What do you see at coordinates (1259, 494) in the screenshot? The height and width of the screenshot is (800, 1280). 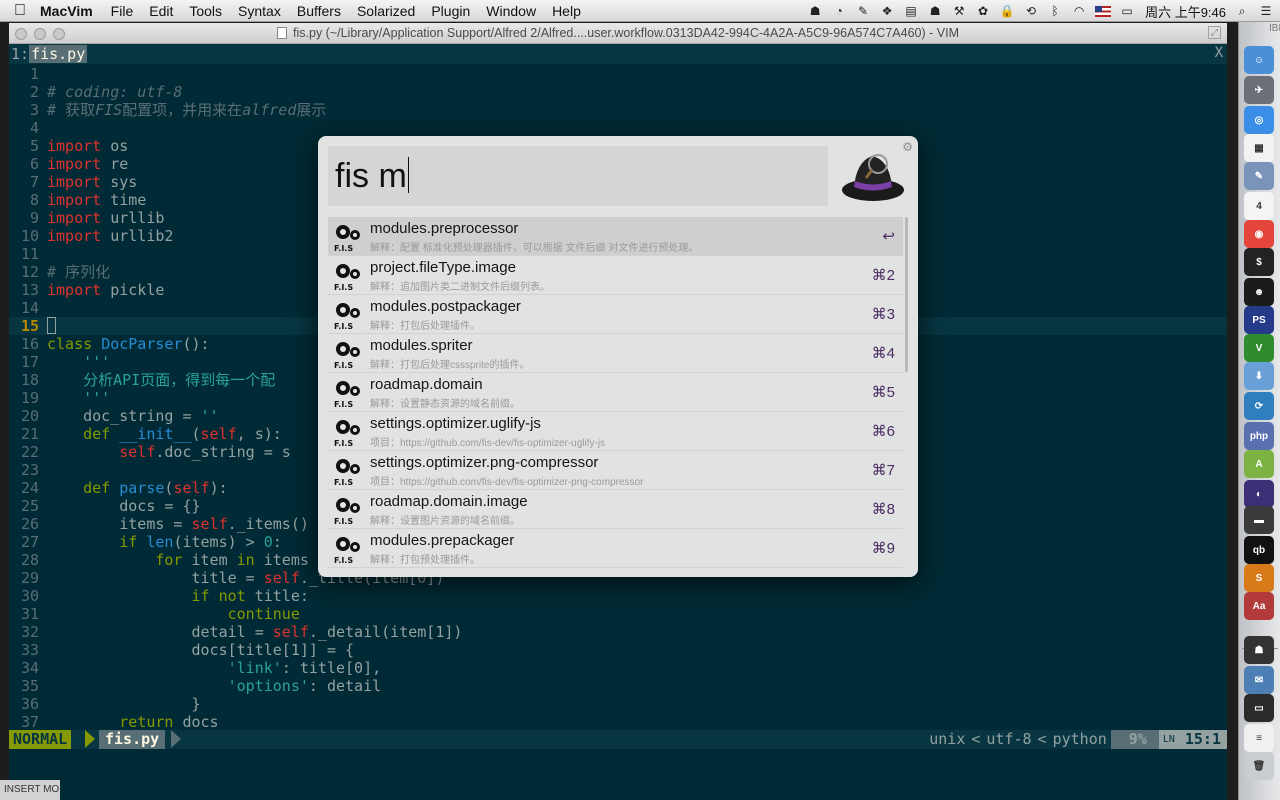 I see `eclipse-icon: ◐` at bounding box center [1259, 494].